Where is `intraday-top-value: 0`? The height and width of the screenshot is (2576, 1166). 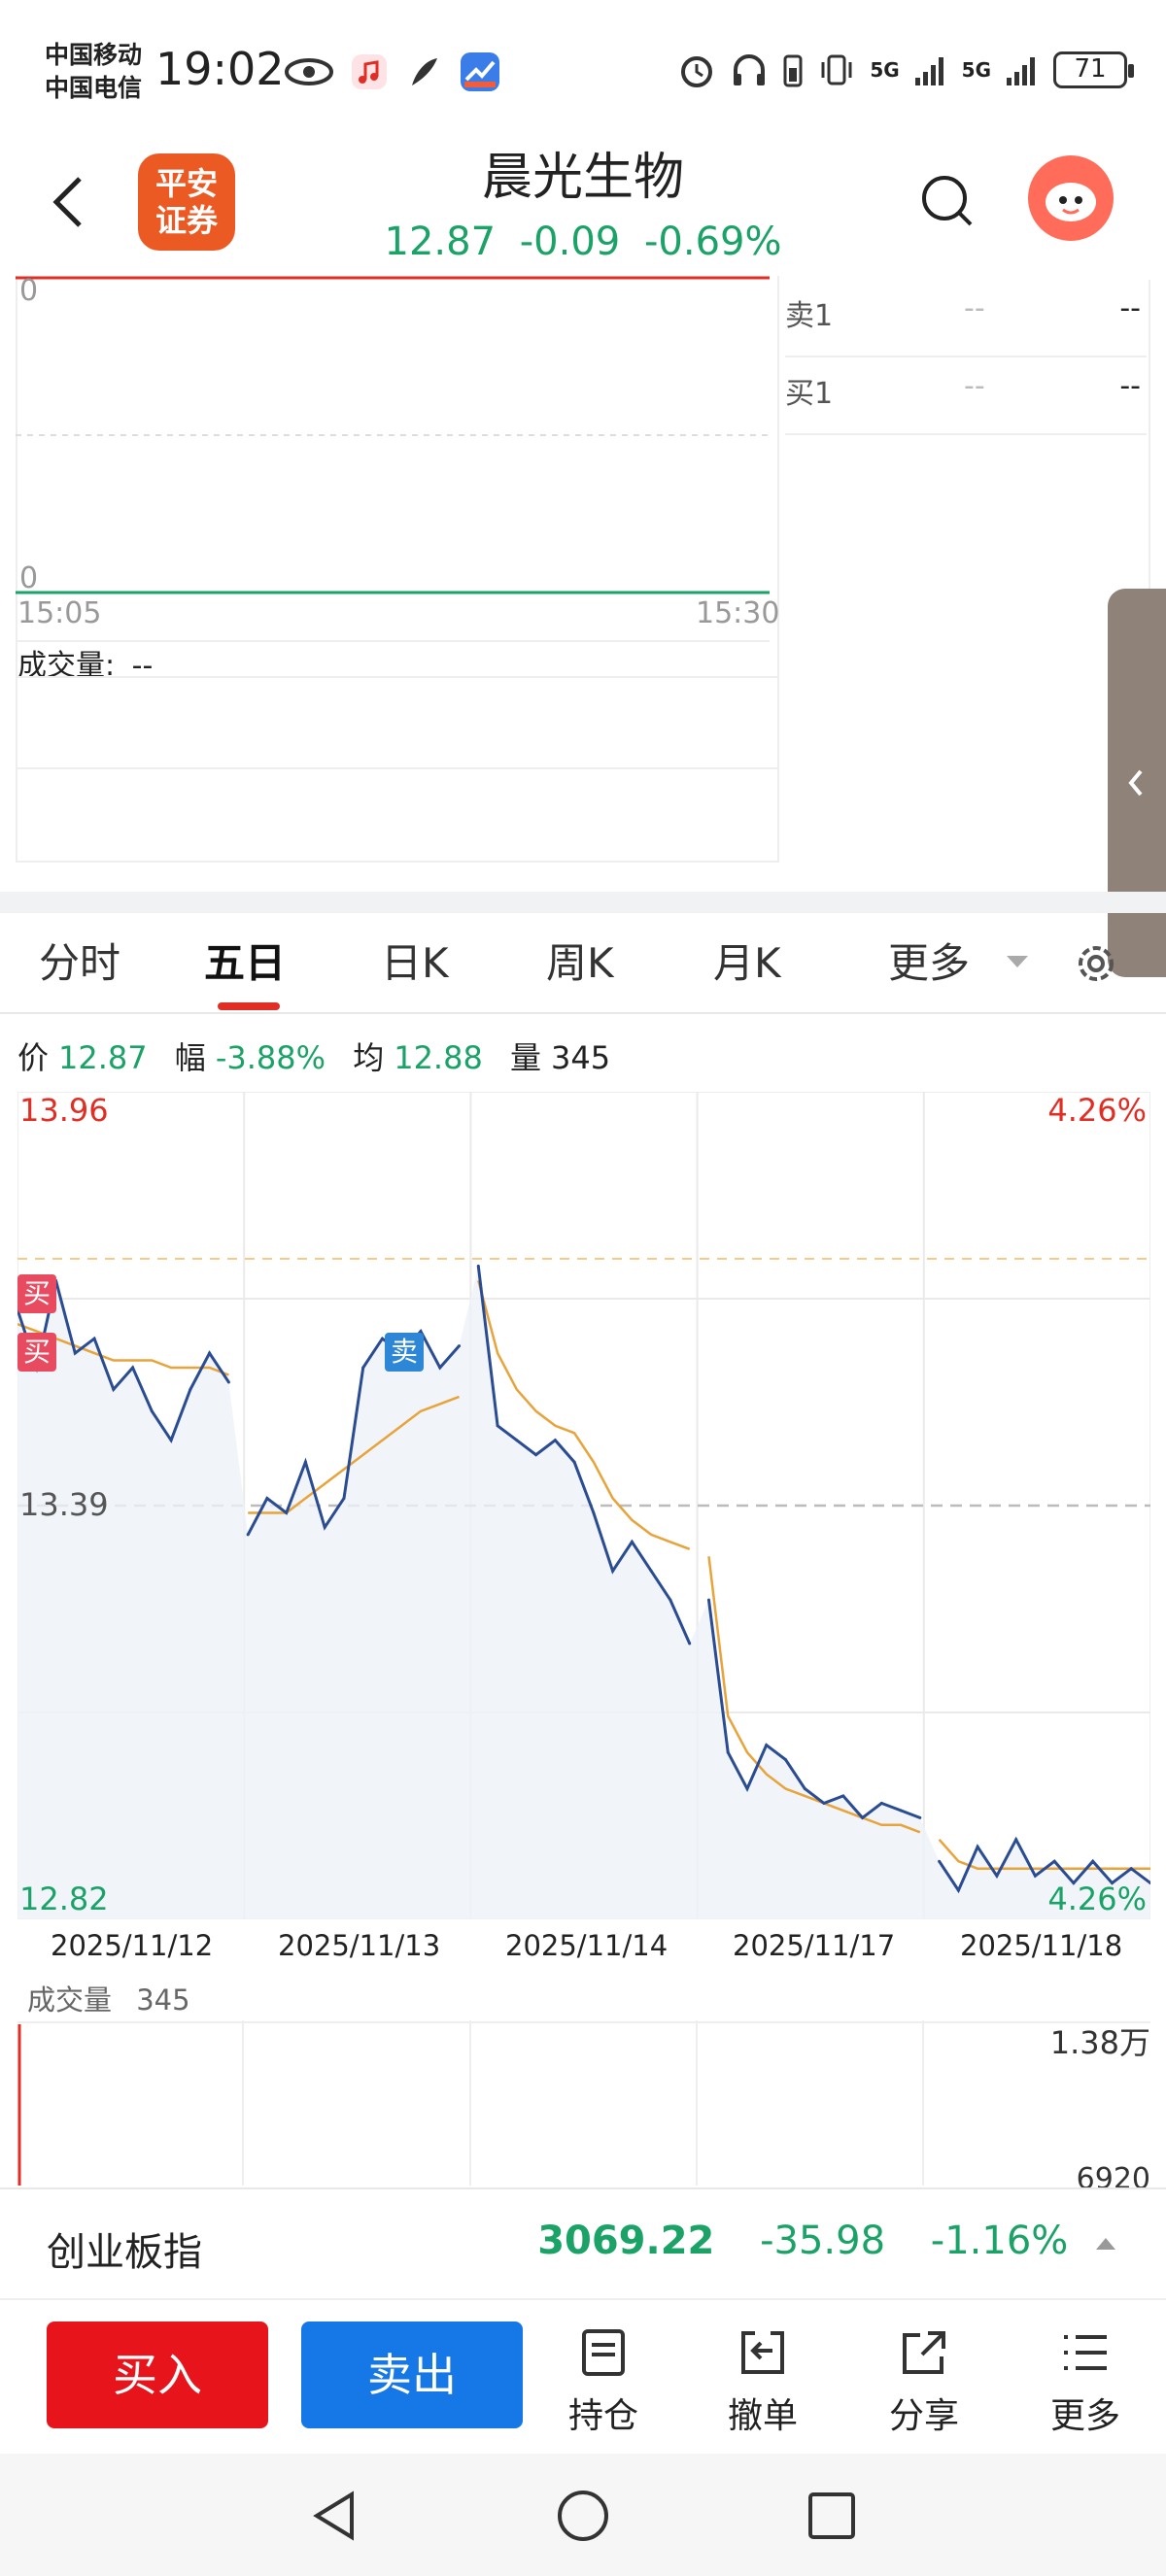
intraday-top-value: 0 is located at coordinates (29, 291).